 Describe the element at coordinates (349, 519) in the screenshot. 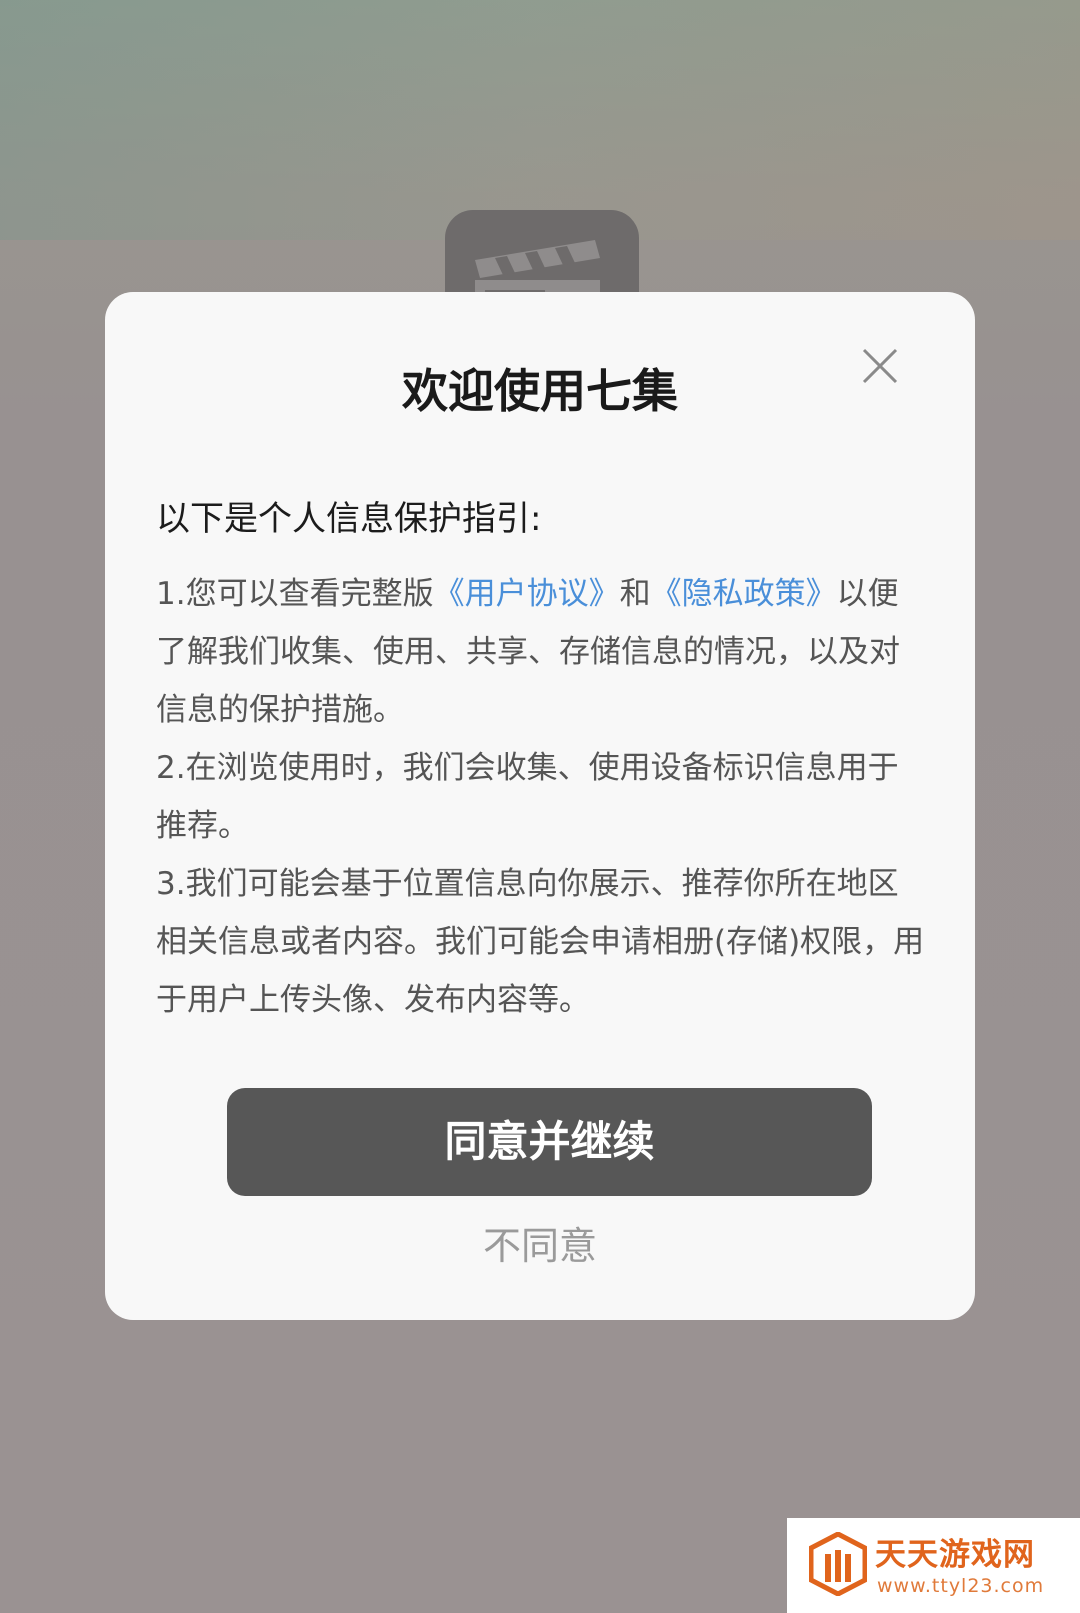

I see `intro-text: 以下是个人信息保护指引:` at that location.